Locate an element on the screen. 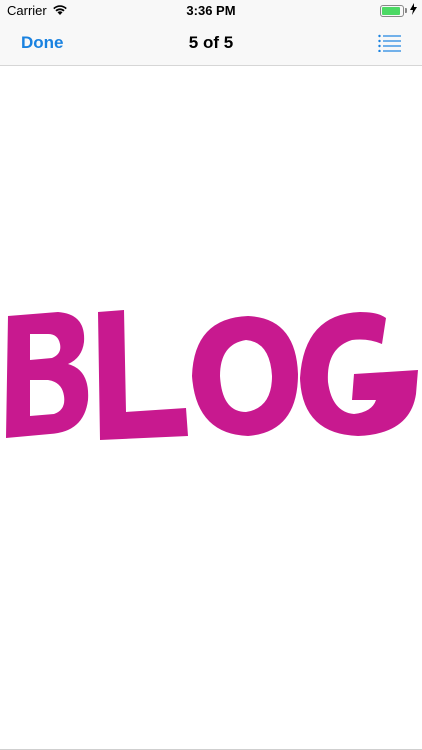 The width and height of the screenshot is (422, 750). battery-cap is located at coordinates (406, 10).